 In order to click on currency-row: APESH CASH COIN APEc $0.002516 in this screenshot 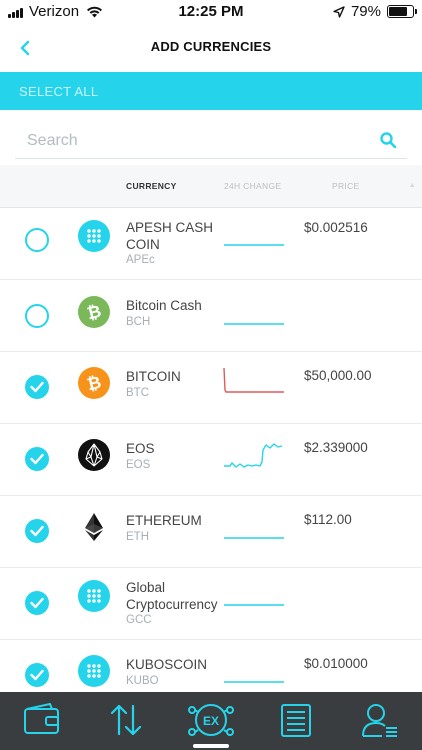, I will do `click(211, 244)`.